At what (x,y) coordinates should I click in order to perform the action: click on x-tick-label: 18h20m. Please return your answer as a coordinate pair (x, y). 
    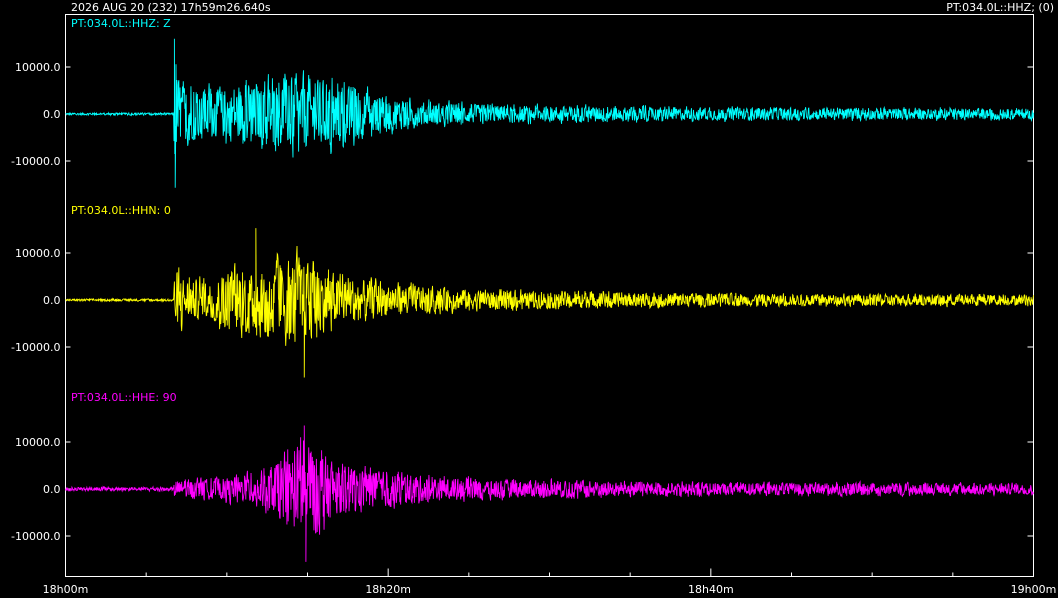
    Looking at the image, I should click on (388, 589).